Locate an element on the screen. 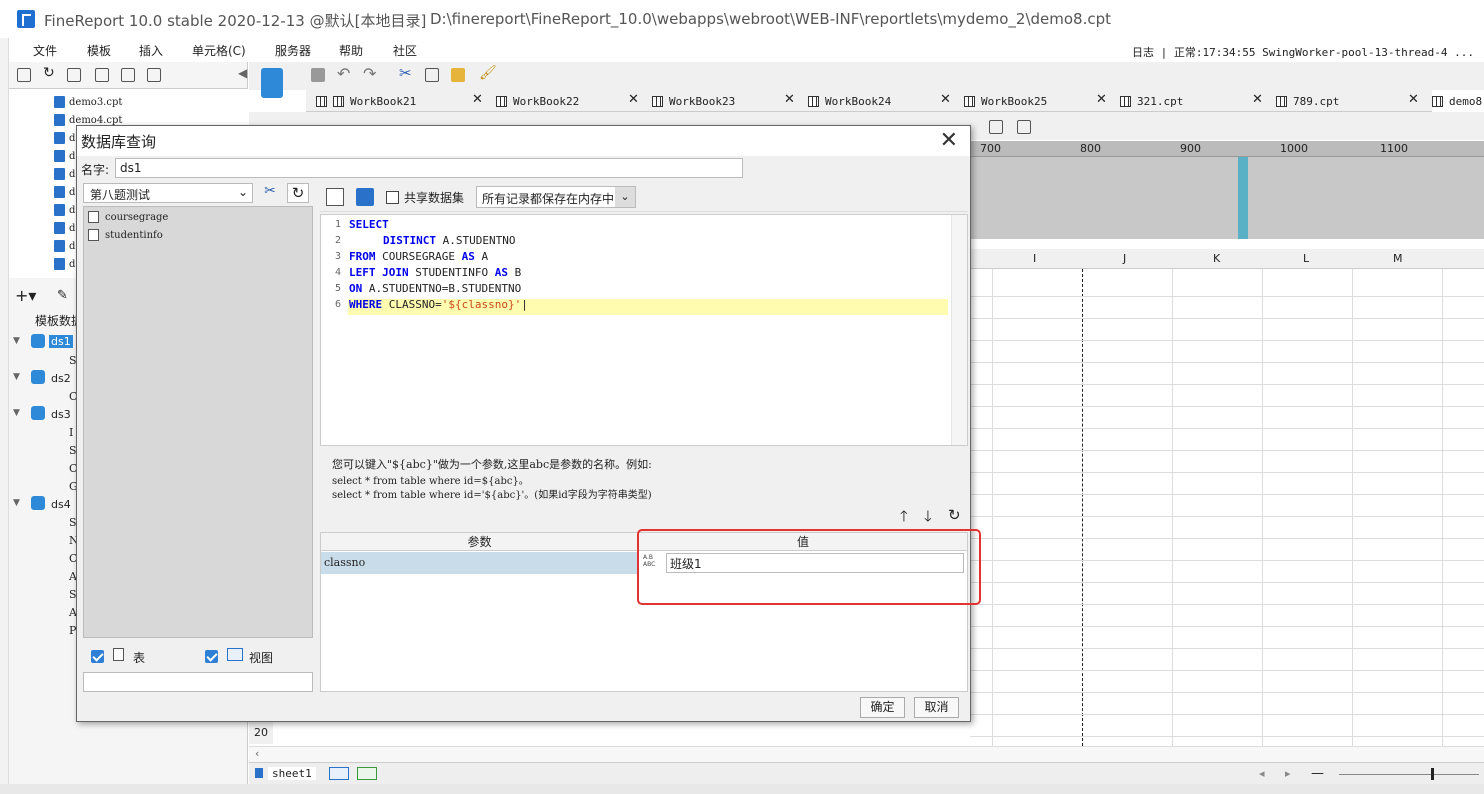 The height and width of the screenshot is (794, 1484). file-item: demo3.cpt is located at coordinates (88, 102).